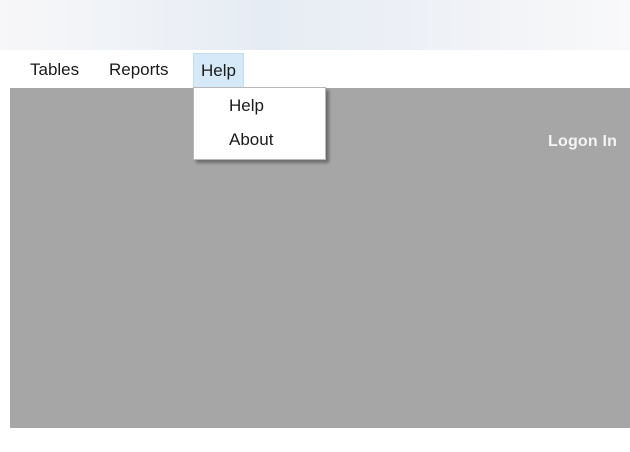 The height and width of the screenshot is (452, 630). What do you see at coordinates (315, 69) in the screenshot?
I see `menu-bar: Tables Reports Help` at bounding box center [315, 69].